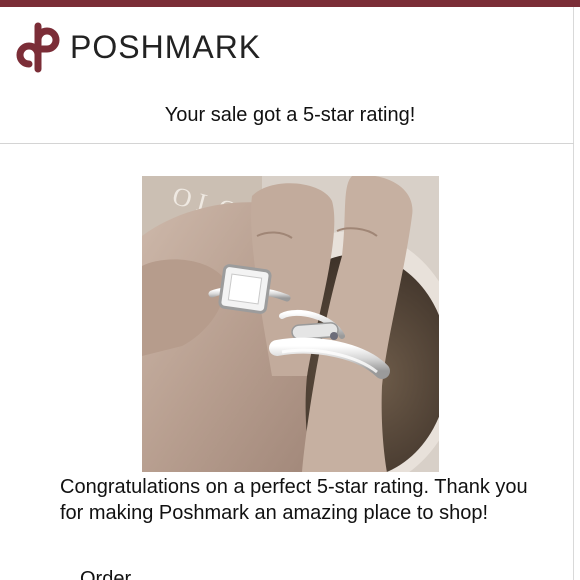  I want to click on header-divider, so click(287, 143).